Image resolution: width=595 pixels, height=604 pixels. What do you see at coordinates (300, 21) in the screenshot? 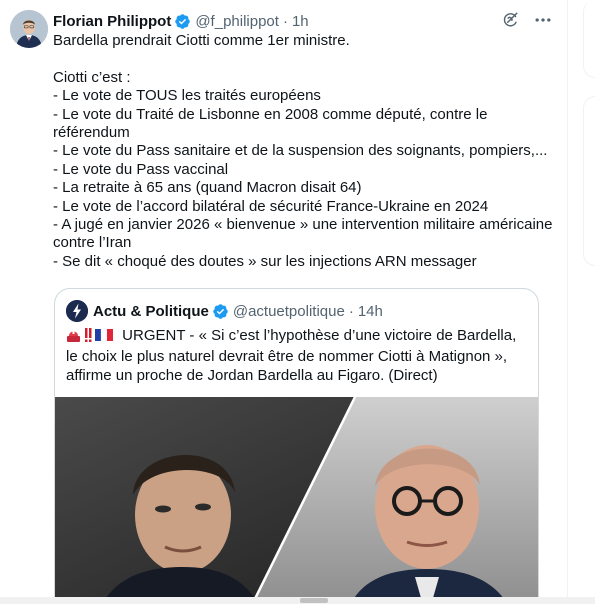
I see `tweet-timestamp: 1h` at bounding box center [300, 21].